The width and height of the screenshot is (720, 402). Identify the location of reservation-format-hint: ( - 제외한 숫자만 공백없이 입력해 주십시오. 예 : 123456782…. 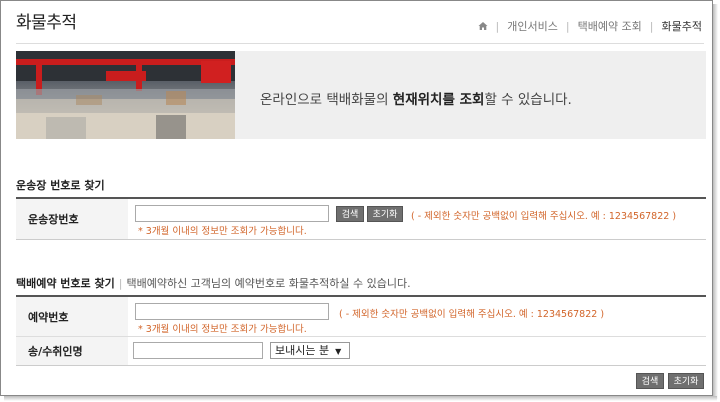
(472, 314).